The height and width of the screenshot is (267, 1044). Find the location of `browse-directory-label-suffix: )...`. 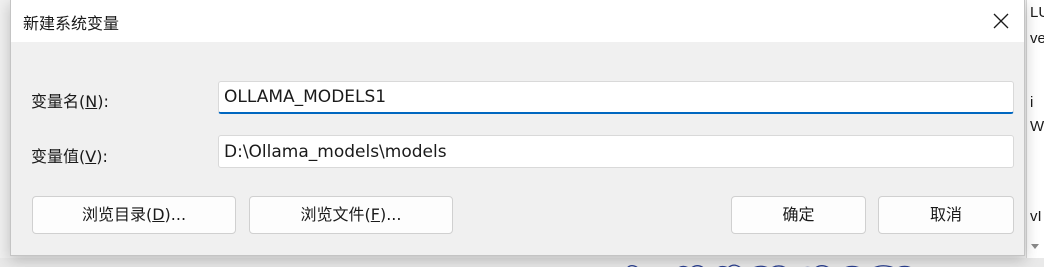

browse-directory-label-suffix: )... is located at coordinates (175, 214).